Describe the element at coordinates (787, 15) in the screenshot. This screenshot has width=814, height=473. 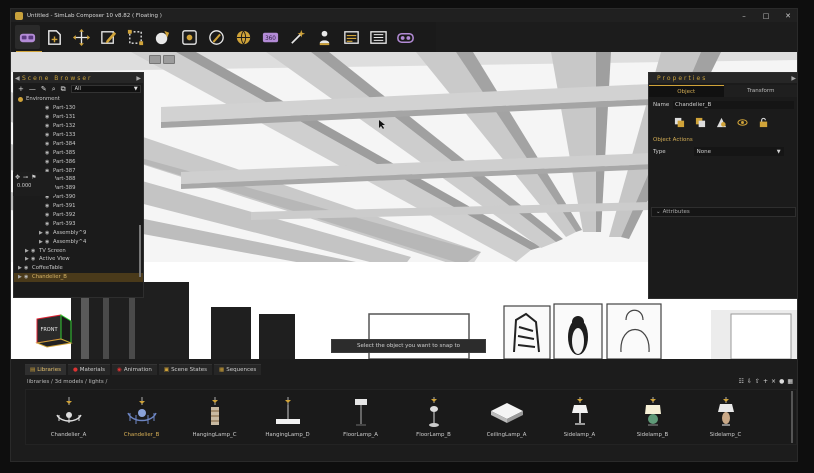
I see `close-button: ✕` at that location.